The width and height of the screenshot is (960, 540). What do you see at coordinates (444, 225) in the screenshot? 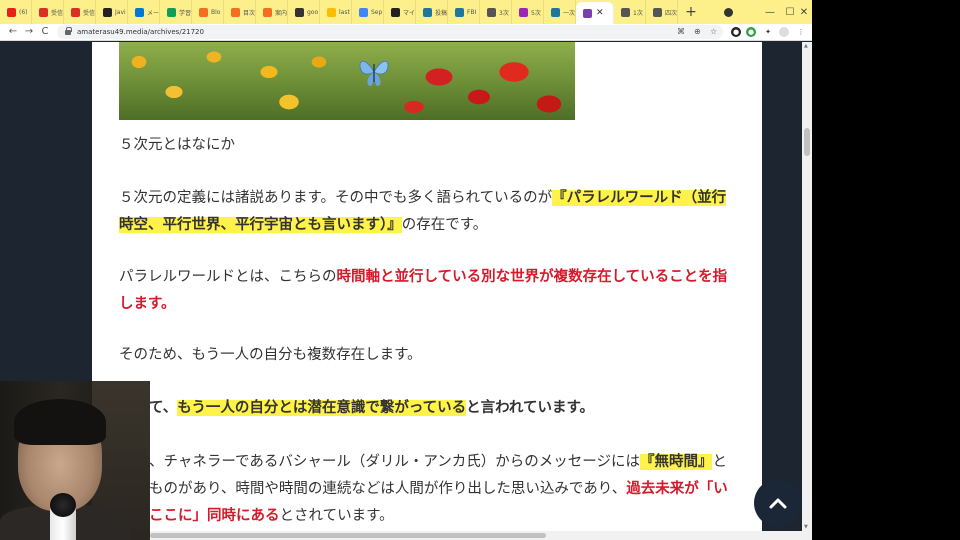
I see `text: の存在です。` at bounding box center [444, 225].